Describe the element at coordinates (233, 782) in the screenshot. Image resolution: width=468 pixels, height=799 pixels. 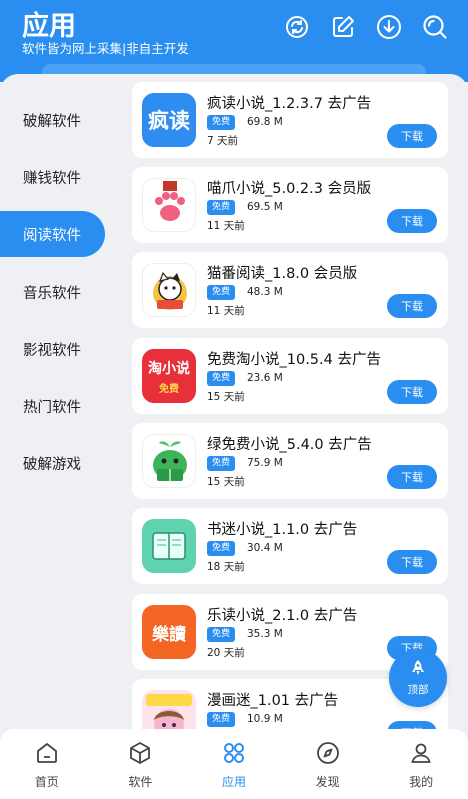
I see `nav-label: 应用` at that location.